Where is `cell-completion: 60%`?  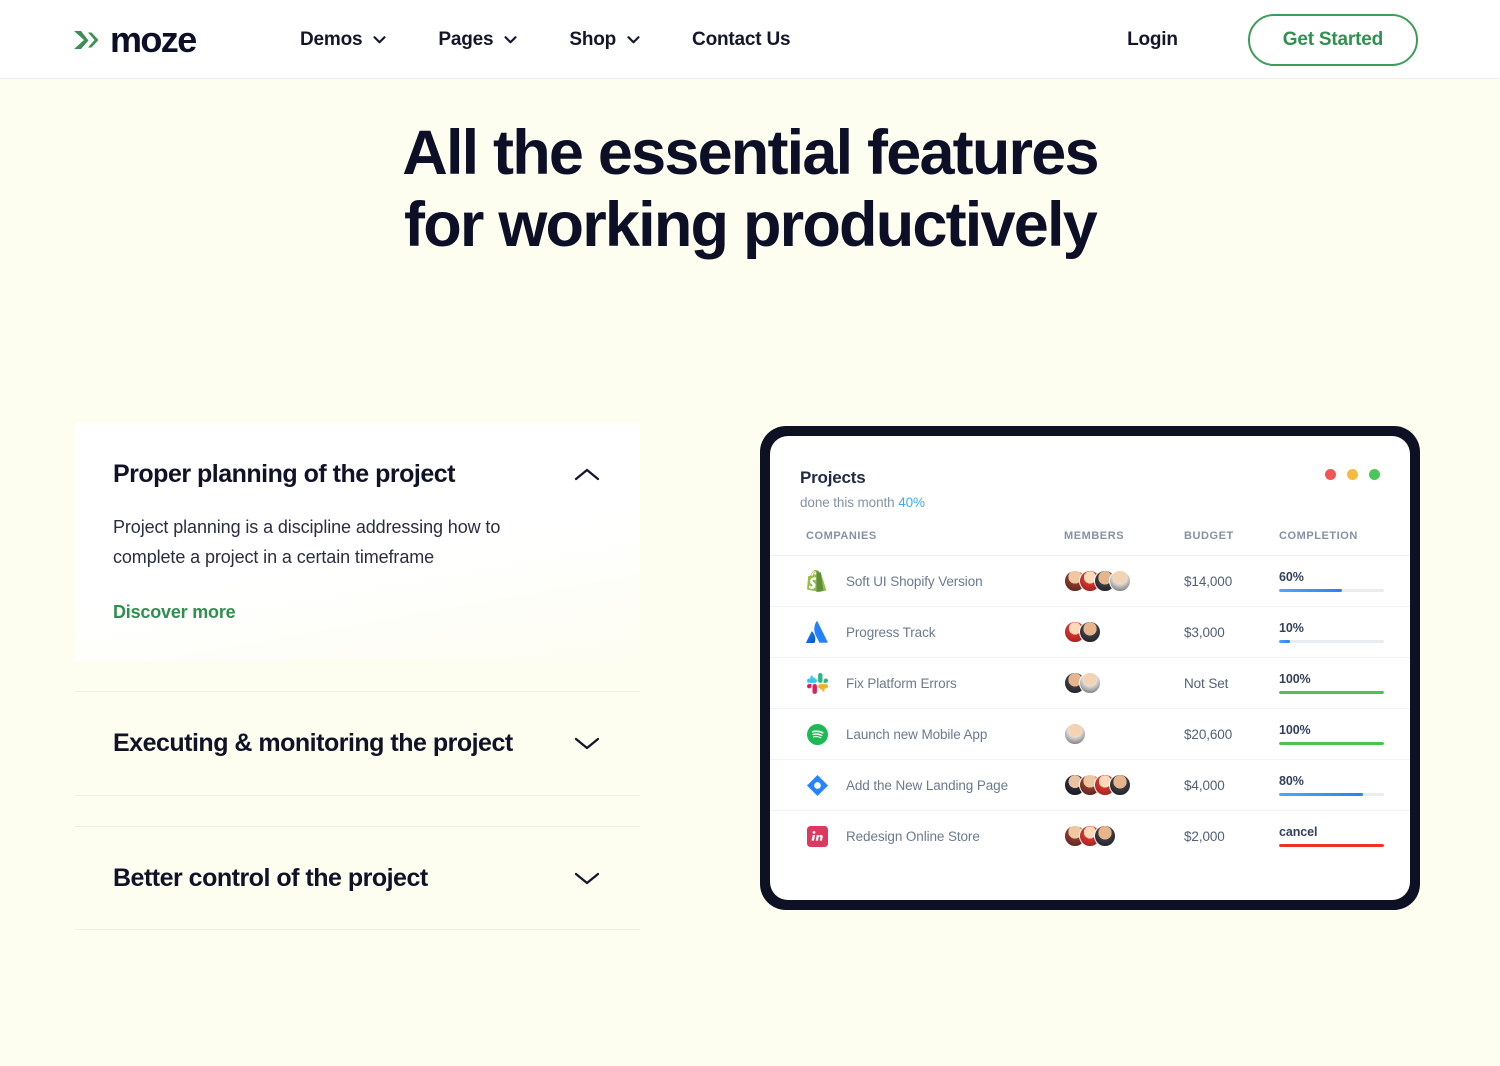
cell-completion: 60% is located at coordinates (1344, 581).